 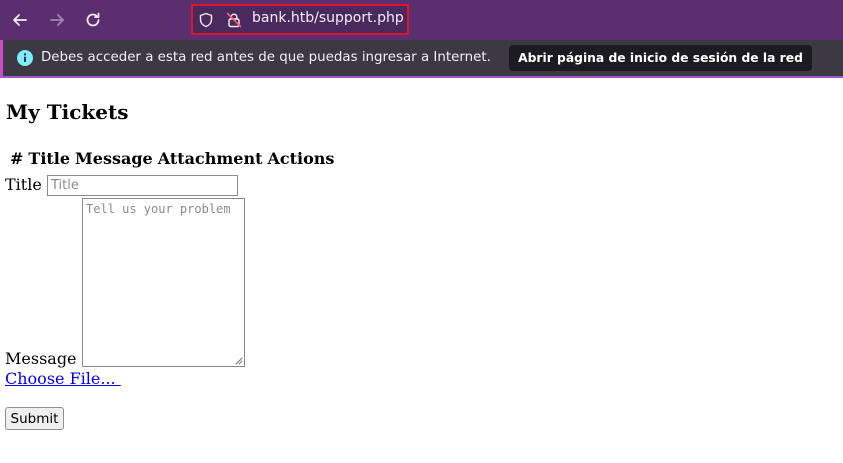 I want to click on message-label: Message, so click(x=41, y=358).